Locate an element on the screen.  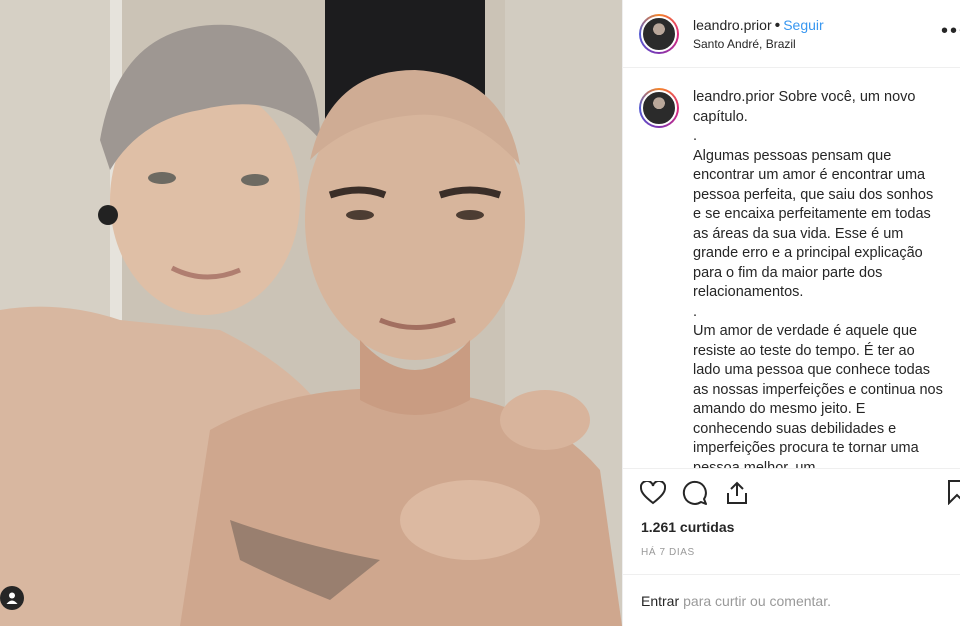
post-time: HÁ 7 DIAS is located at coordinates (668, 552).